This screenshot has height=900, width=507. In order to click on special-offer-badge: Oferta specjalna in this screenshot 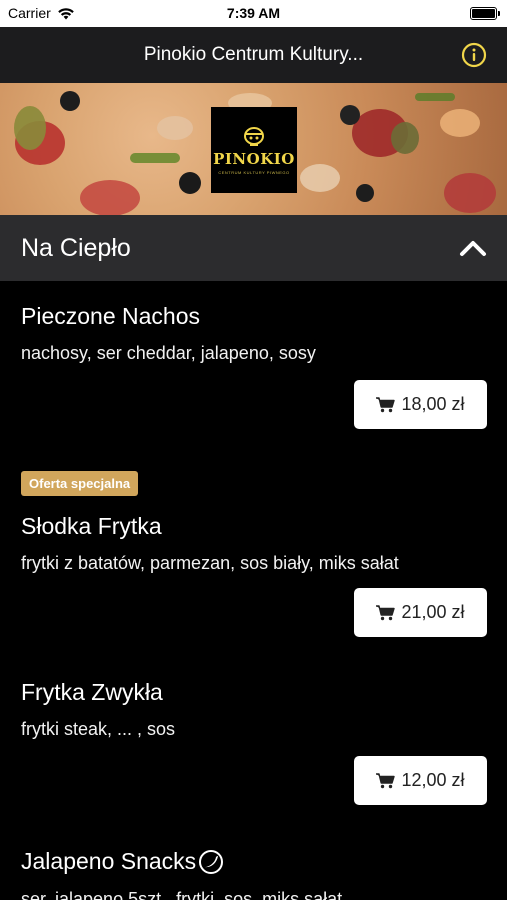, I will do `click(80, 483)`.